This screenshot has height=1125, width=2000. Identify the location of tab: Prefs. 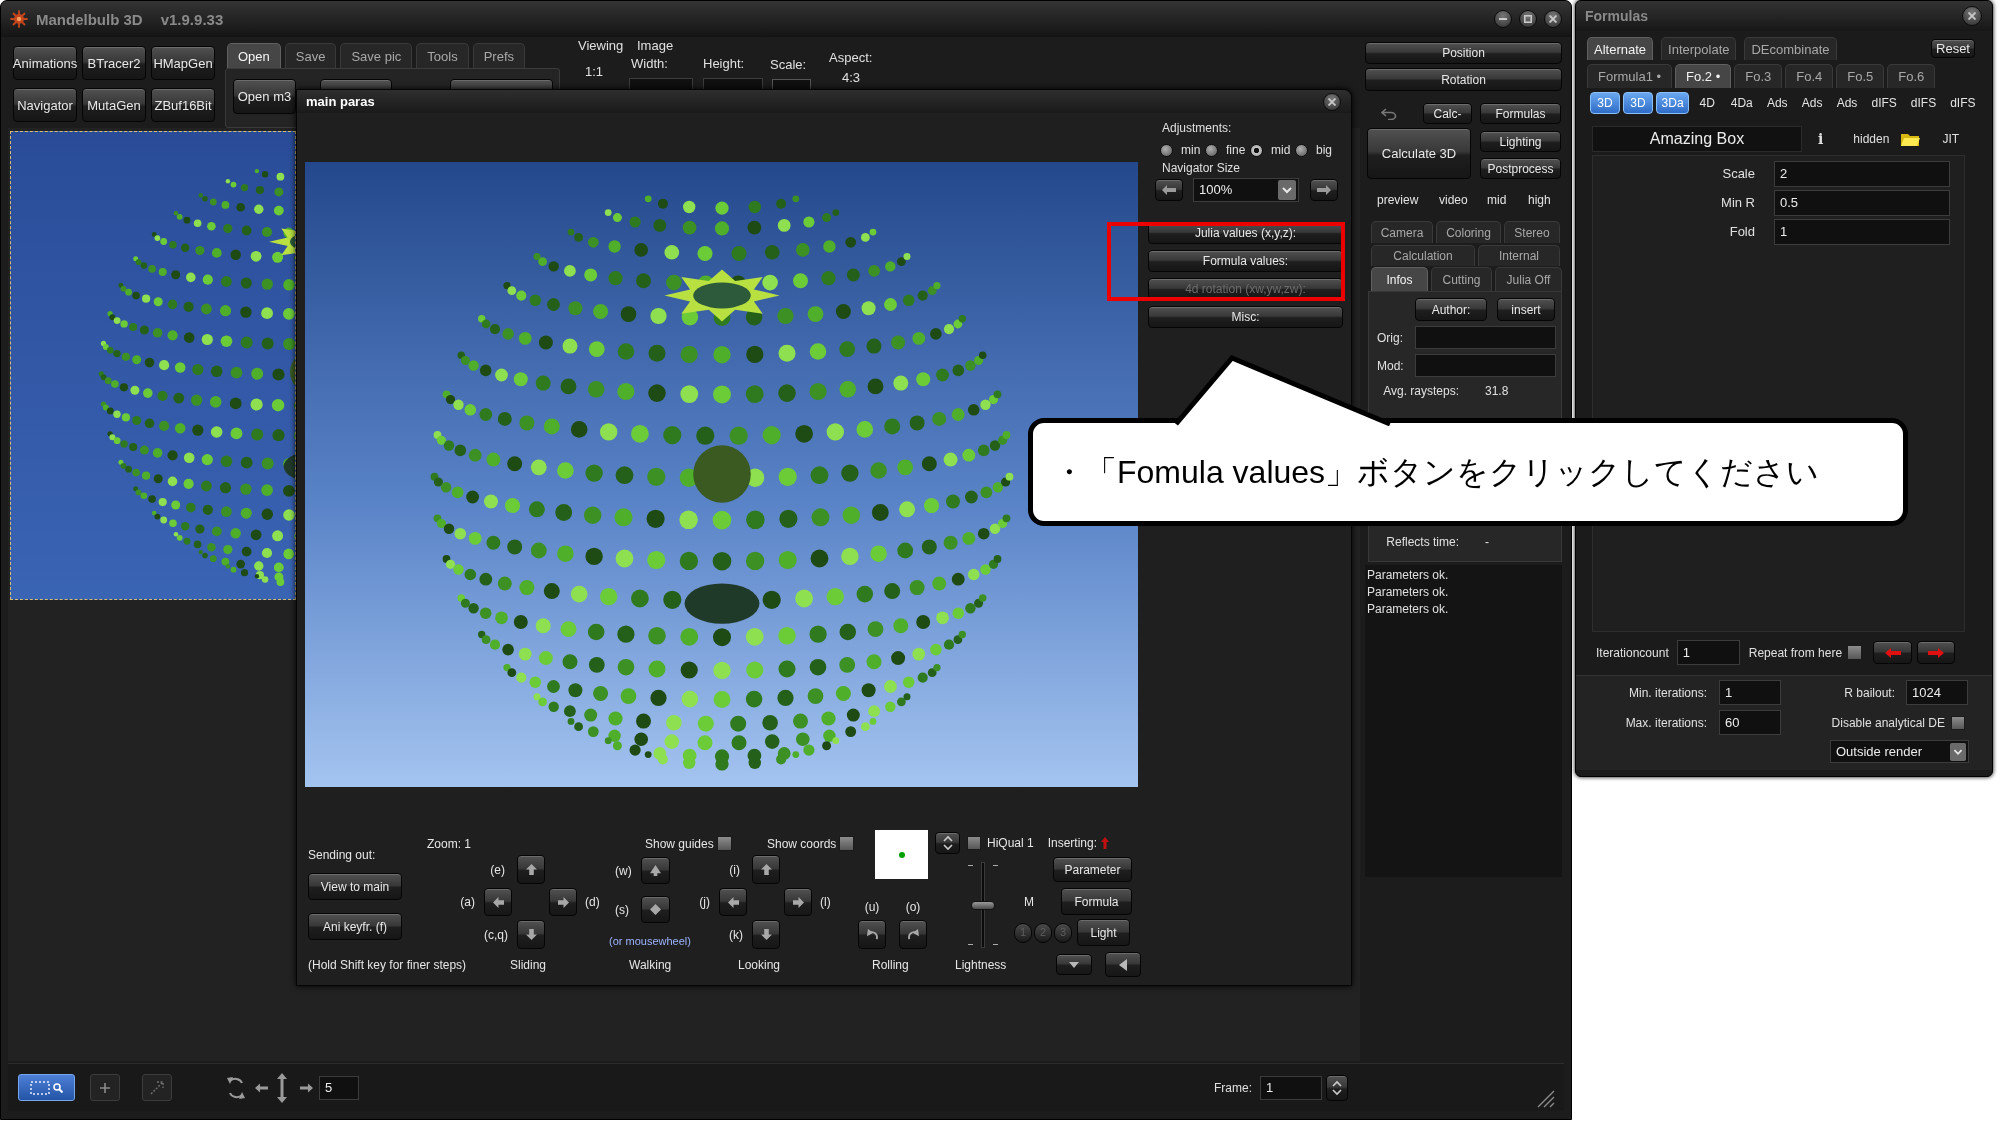
(499, 55).